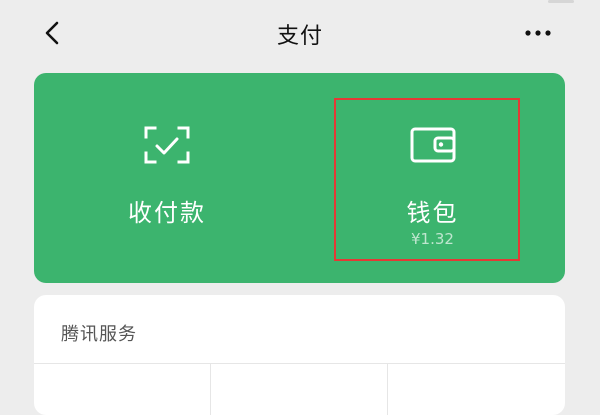 The width and height of the screenshot is (600, 415). I want to click on more-dots-icon, so click(538, 33).